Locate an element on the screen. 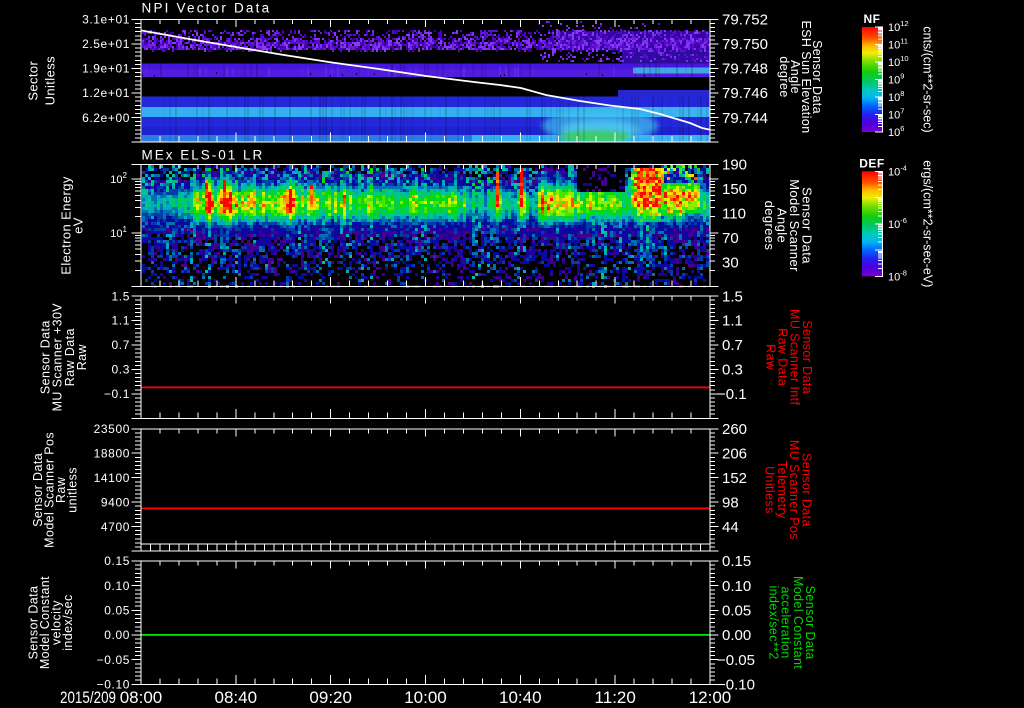 This screenshot has width=1024, height=708. svg-text: 08:40 is located at coordinates (236, 697).